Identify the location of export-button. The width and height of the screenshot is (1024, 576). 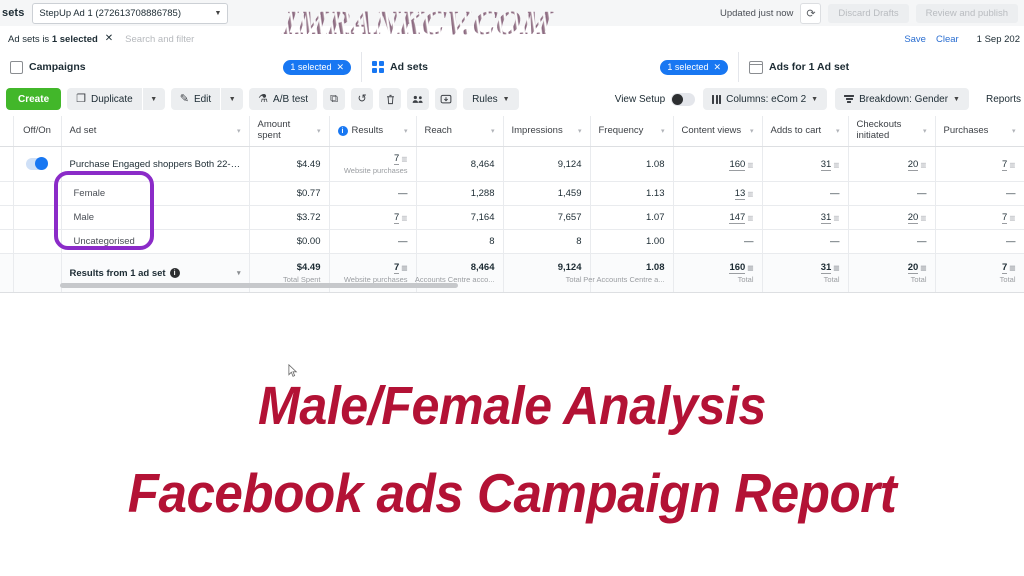
(446, 99).